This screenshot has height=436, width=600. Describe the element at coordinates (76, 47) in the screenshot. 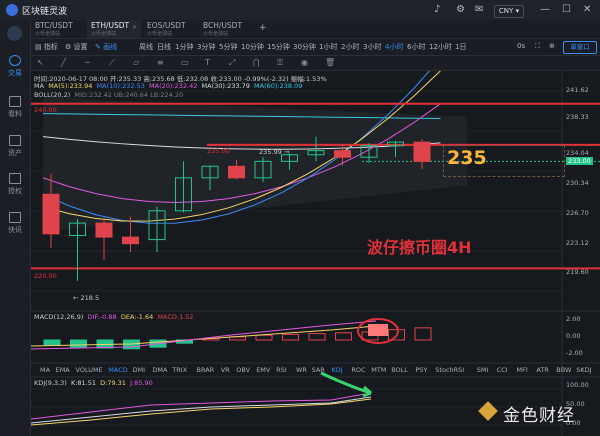

I see `settings-button: ⚙ 设置` at that location.